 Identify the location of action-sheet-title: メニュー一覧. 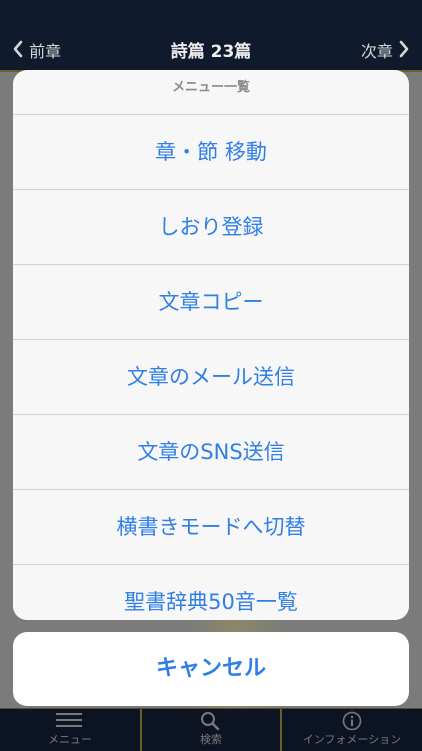
(211, 92).